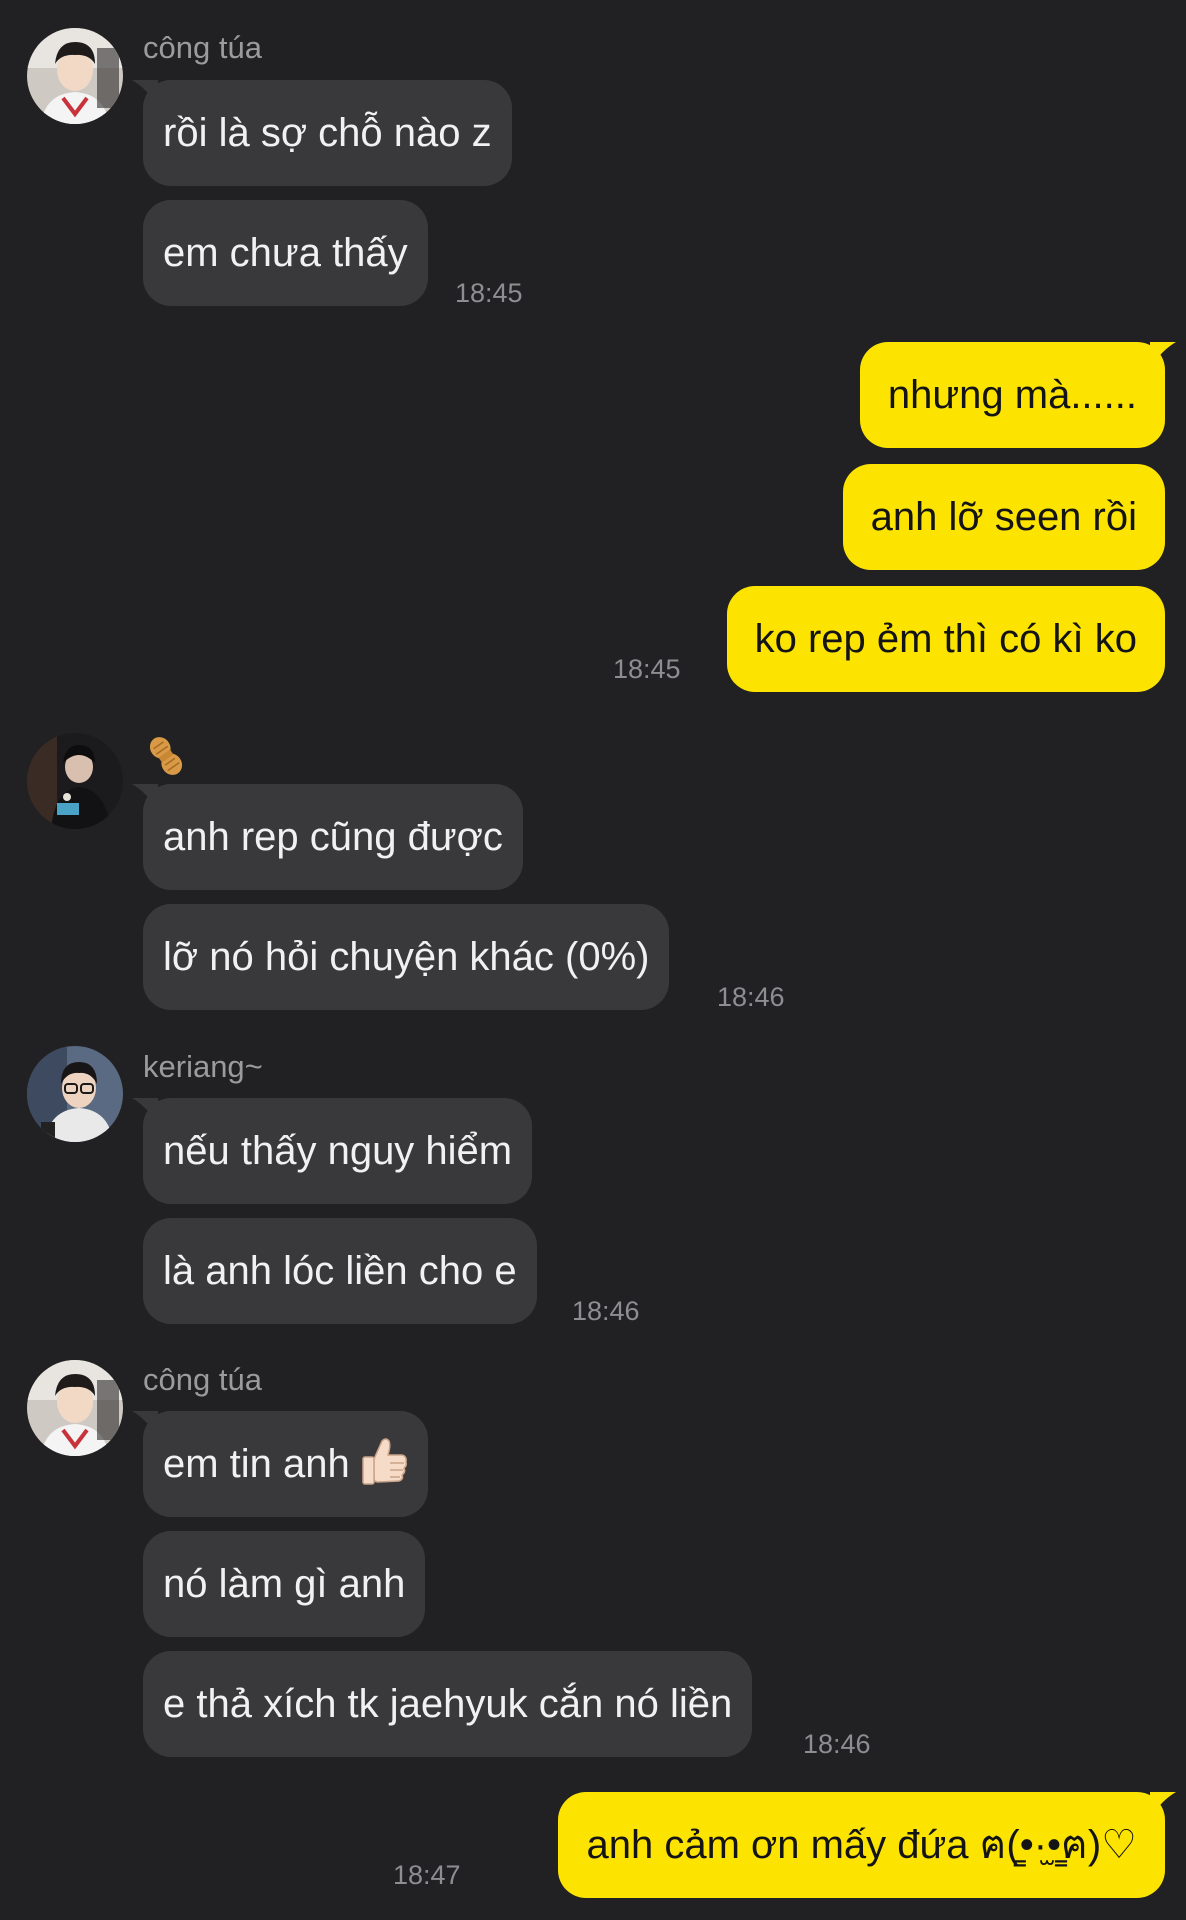 The height and width of the screenshot is (1920, 1186). I want to click on avatar-keriang, so click(75, 1094).